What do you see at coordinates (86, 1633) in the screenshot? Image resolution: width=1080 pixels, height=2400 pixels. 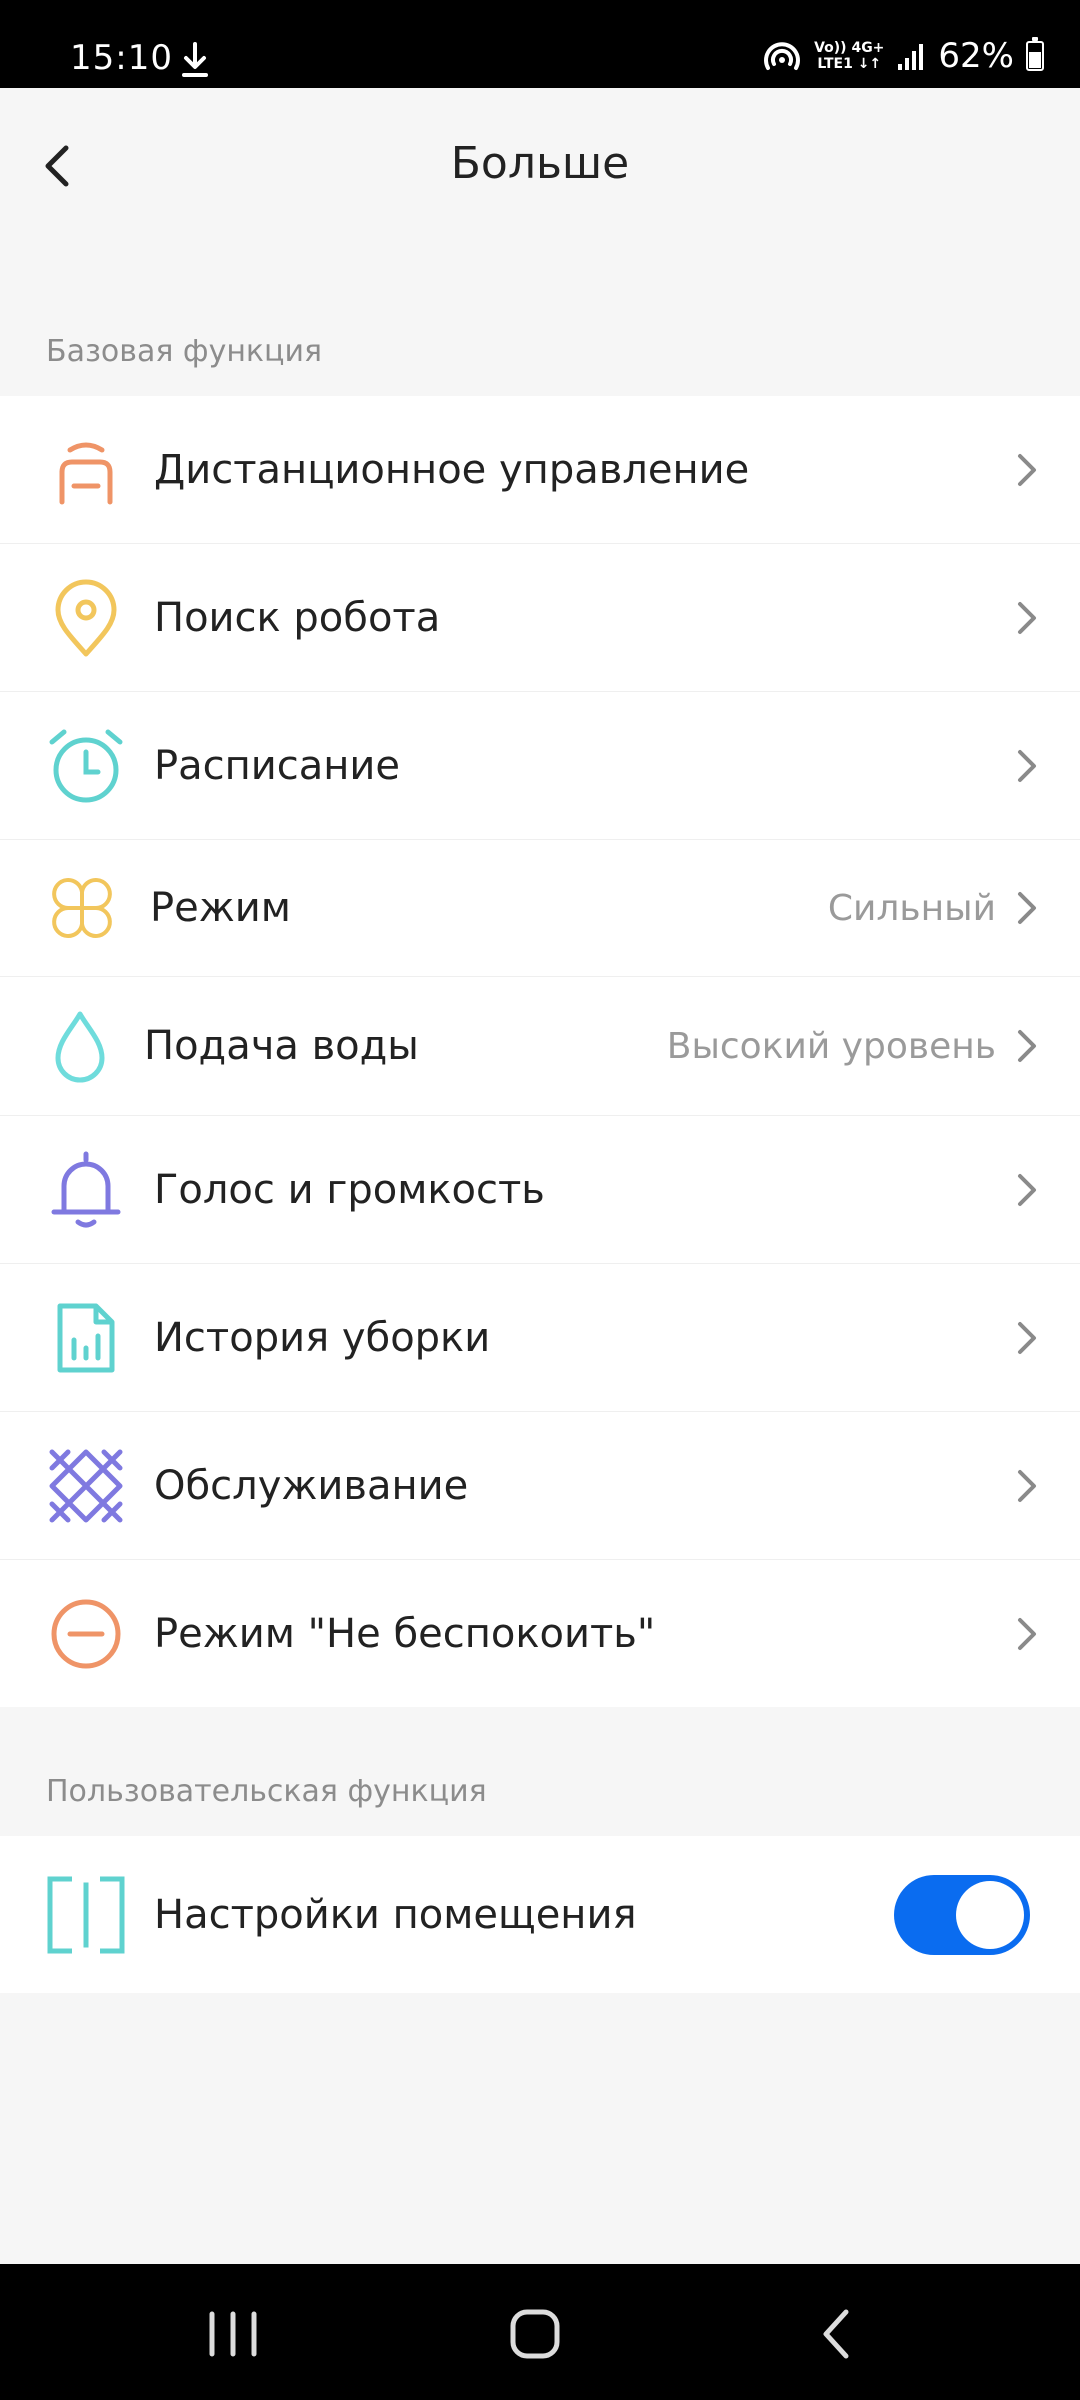 I see `do-not-disturb-icon` at bounding box center [86, 1633].